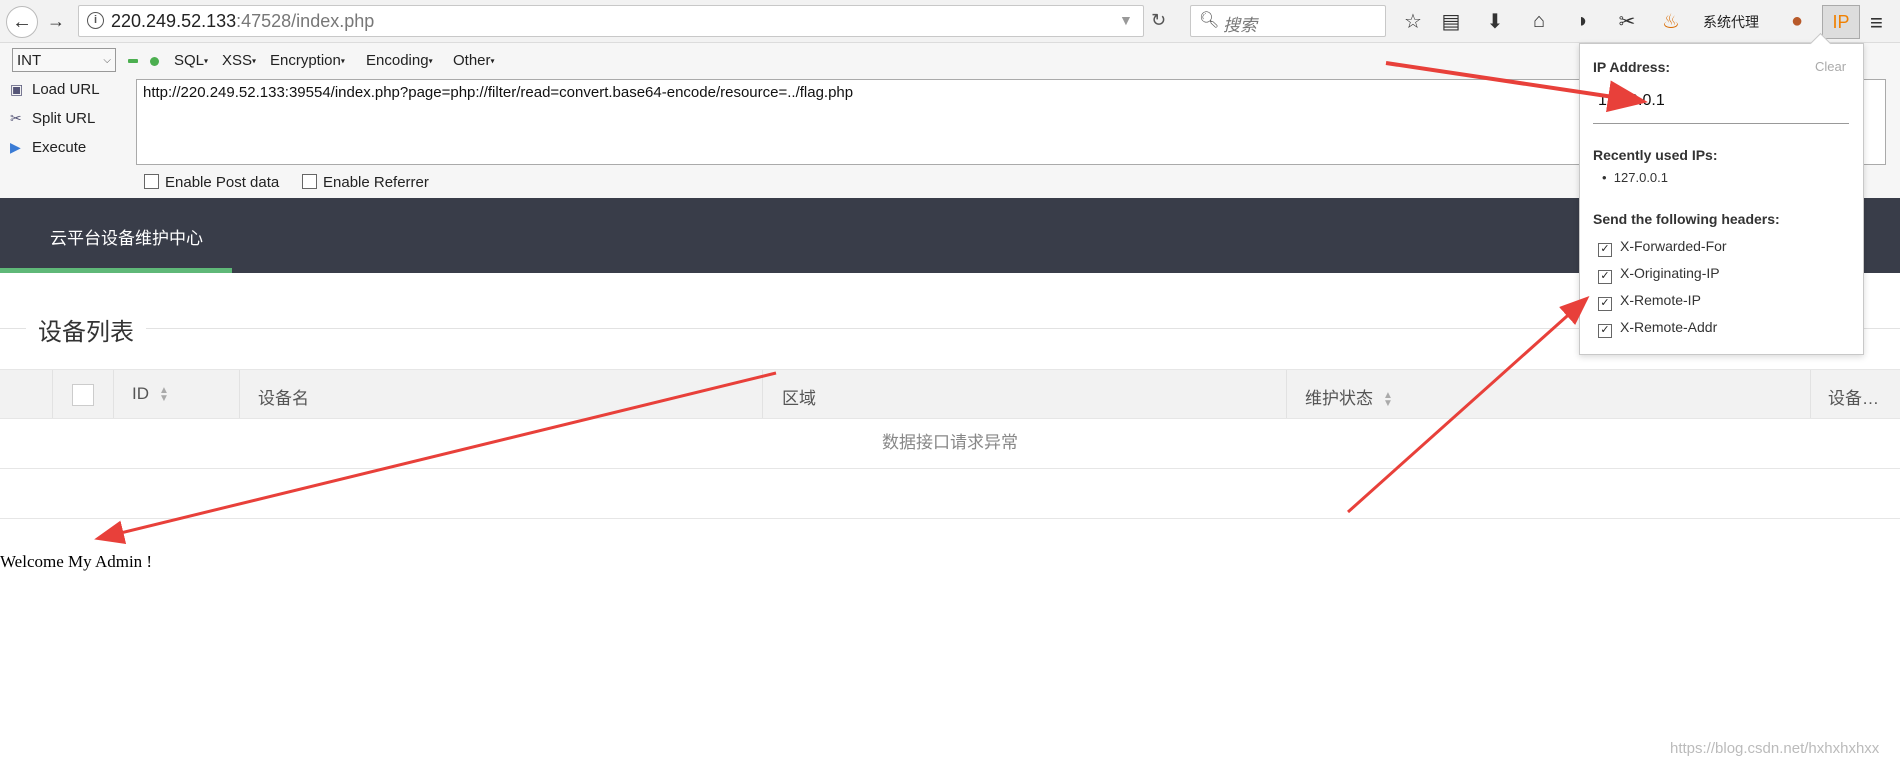  I want to click on search-icon: 🔍︎, so click(1209, 20).